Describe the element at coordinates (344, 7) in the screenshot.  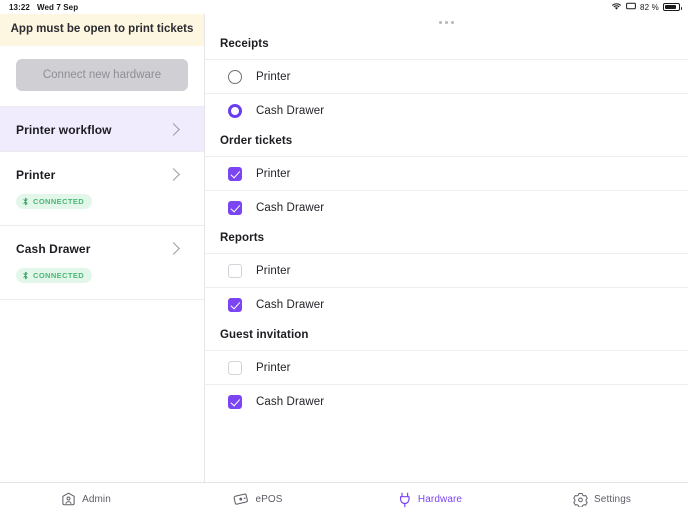
I see `status-bar: 13:22 Wed 7 Sep 82 %` at that location.